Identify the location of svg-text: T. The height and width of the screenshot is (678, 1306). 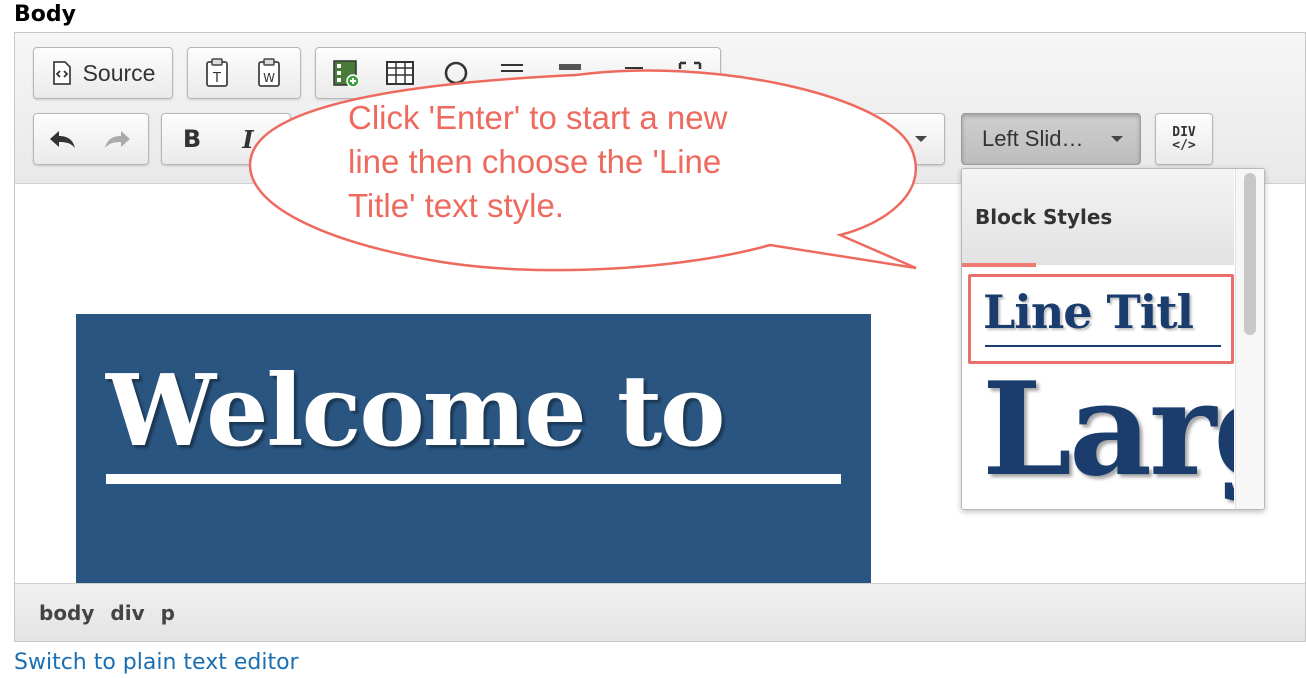
(216, 78).